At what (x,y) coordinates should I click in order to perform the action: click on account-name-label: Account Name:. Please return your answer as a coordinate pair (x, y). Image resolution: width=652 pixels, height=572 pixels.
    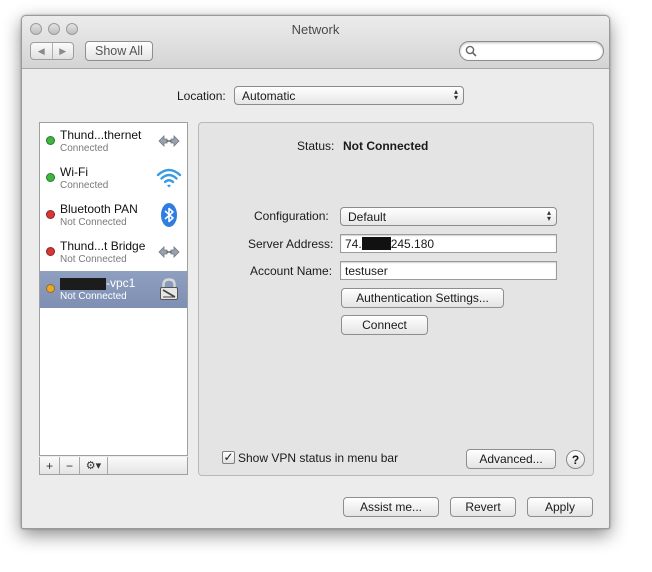
    Looking at the image, I should click on (291, 271).